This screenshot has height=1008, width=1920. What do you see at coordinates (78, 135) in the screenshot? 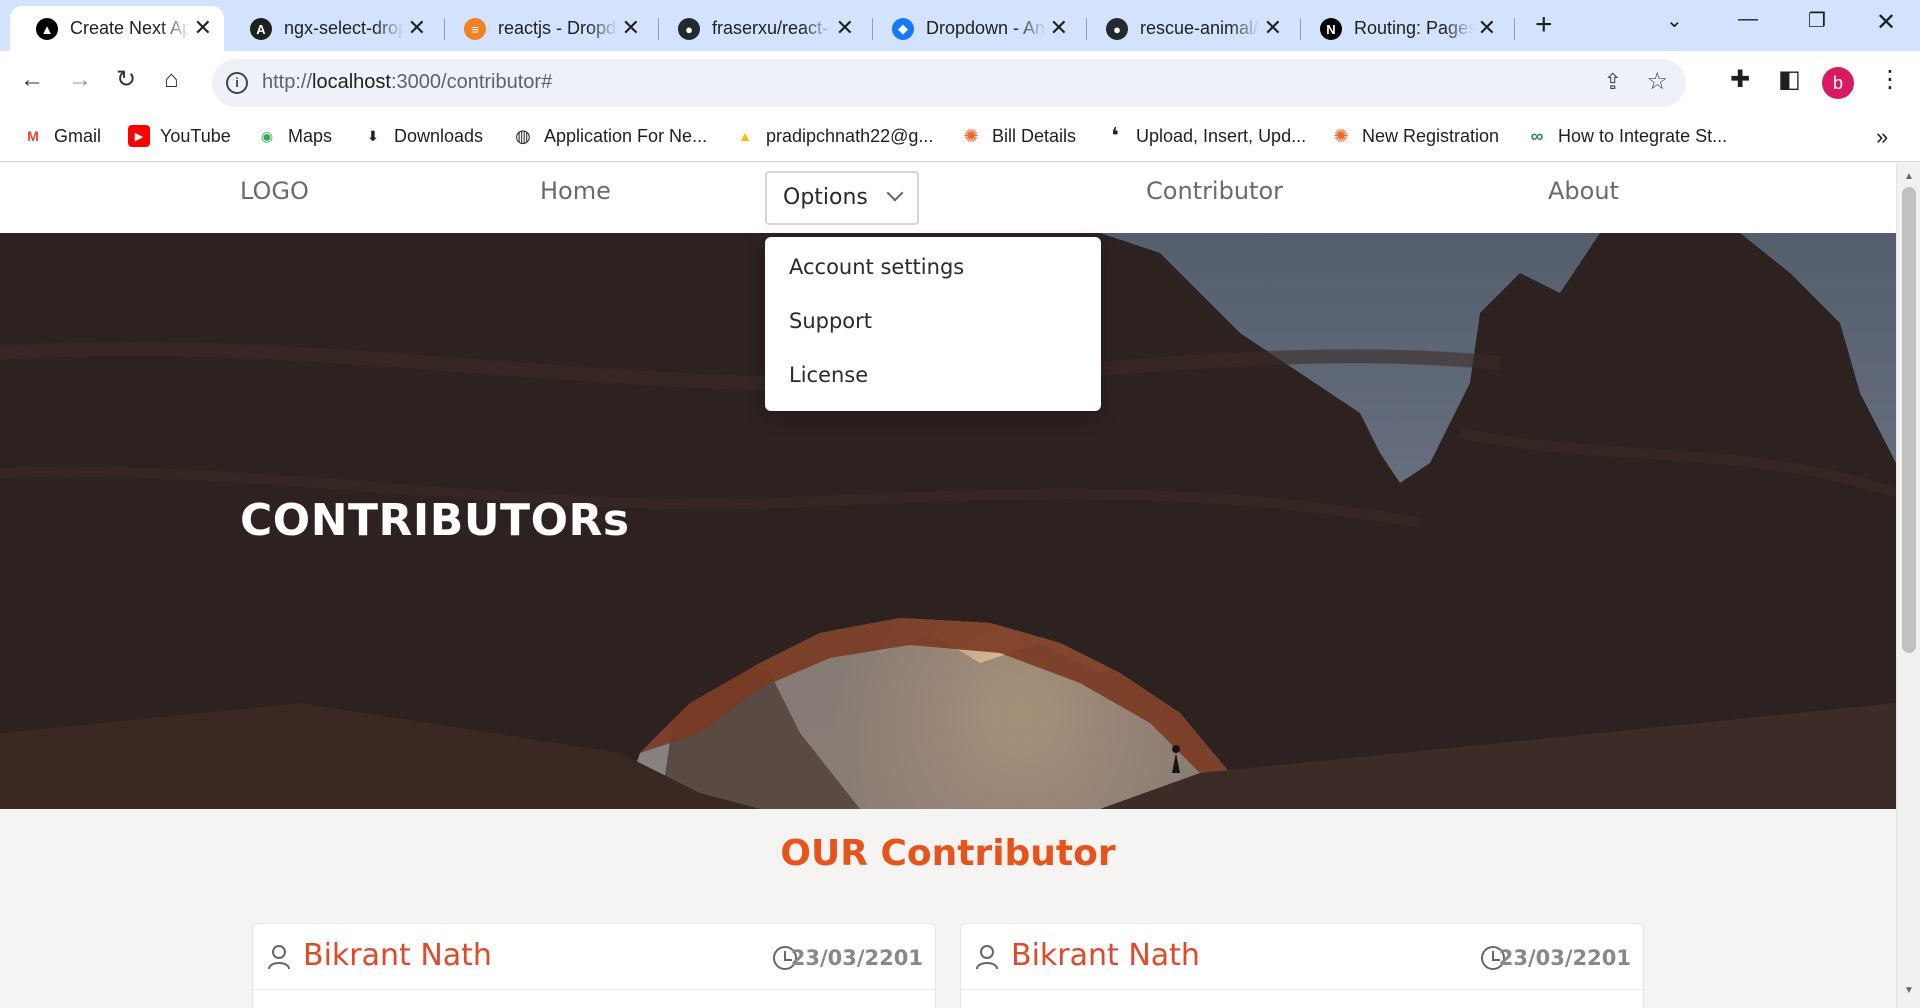
I see `bookmark-label: Gmail` at bounding box center [78, 135].